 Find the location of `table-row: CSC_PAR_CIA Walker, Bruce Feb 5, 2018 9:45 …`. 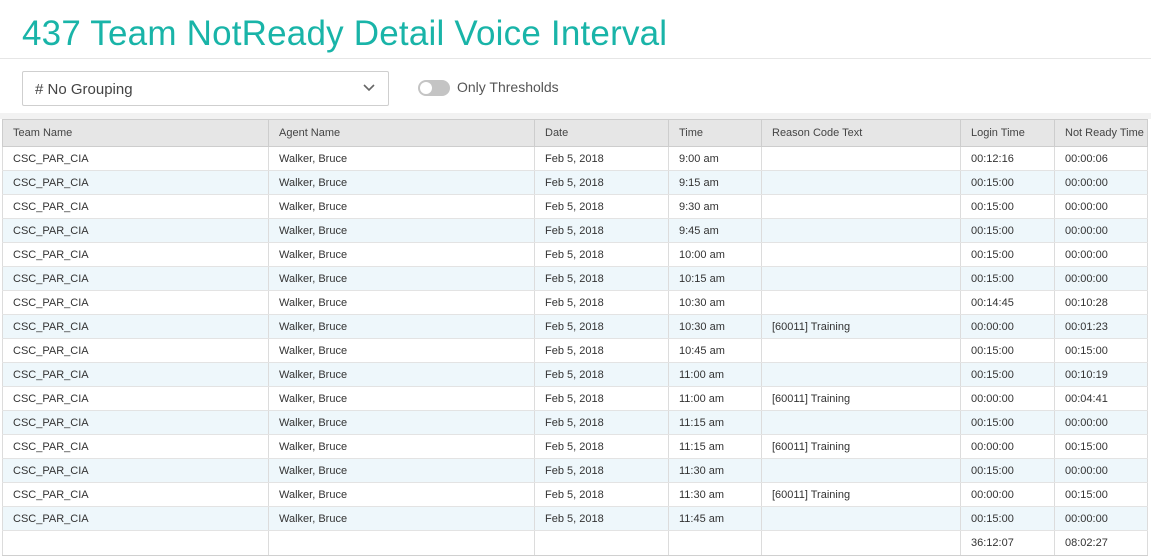

table-row: CSC_PAR_CIA Walker, Bruce Feb 5, 2018 9:45 … is located at coordinates (575, 230).